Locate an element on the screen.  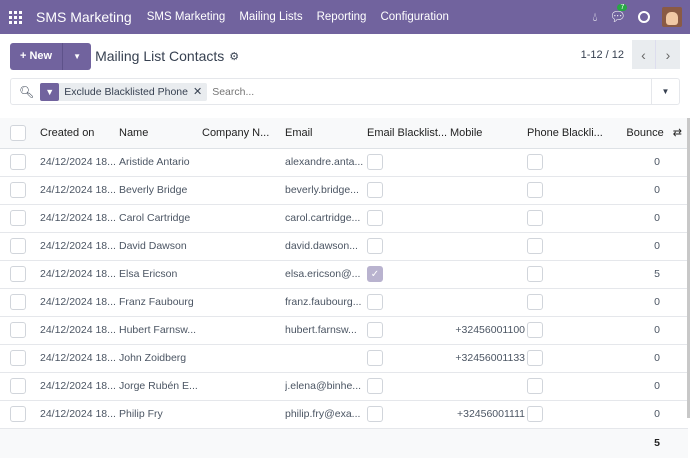
col-created-on: Created on is located at coordinates (77, 133).